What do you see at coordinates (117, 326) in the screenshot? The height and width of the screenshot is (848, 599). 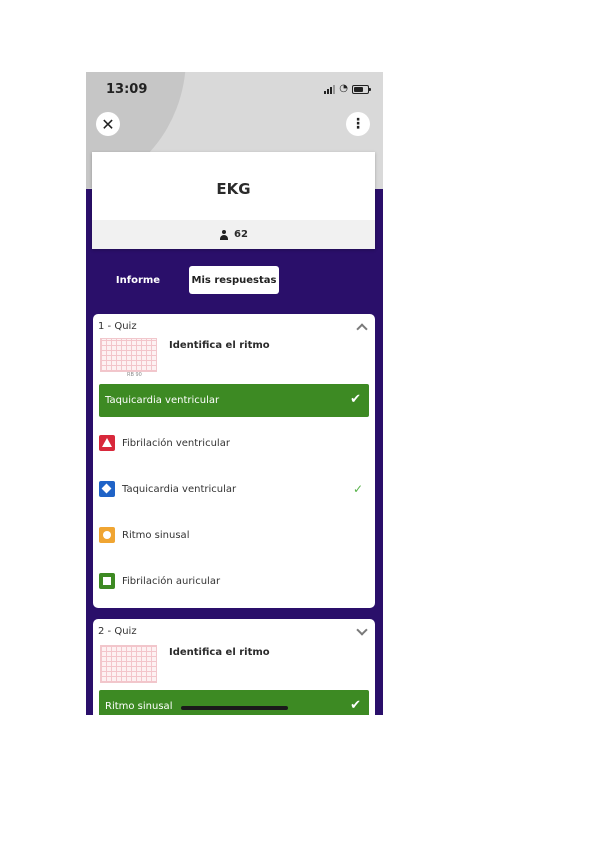 I see `quiz-number: 1 - Quiz` at bounding box center [117, 326].